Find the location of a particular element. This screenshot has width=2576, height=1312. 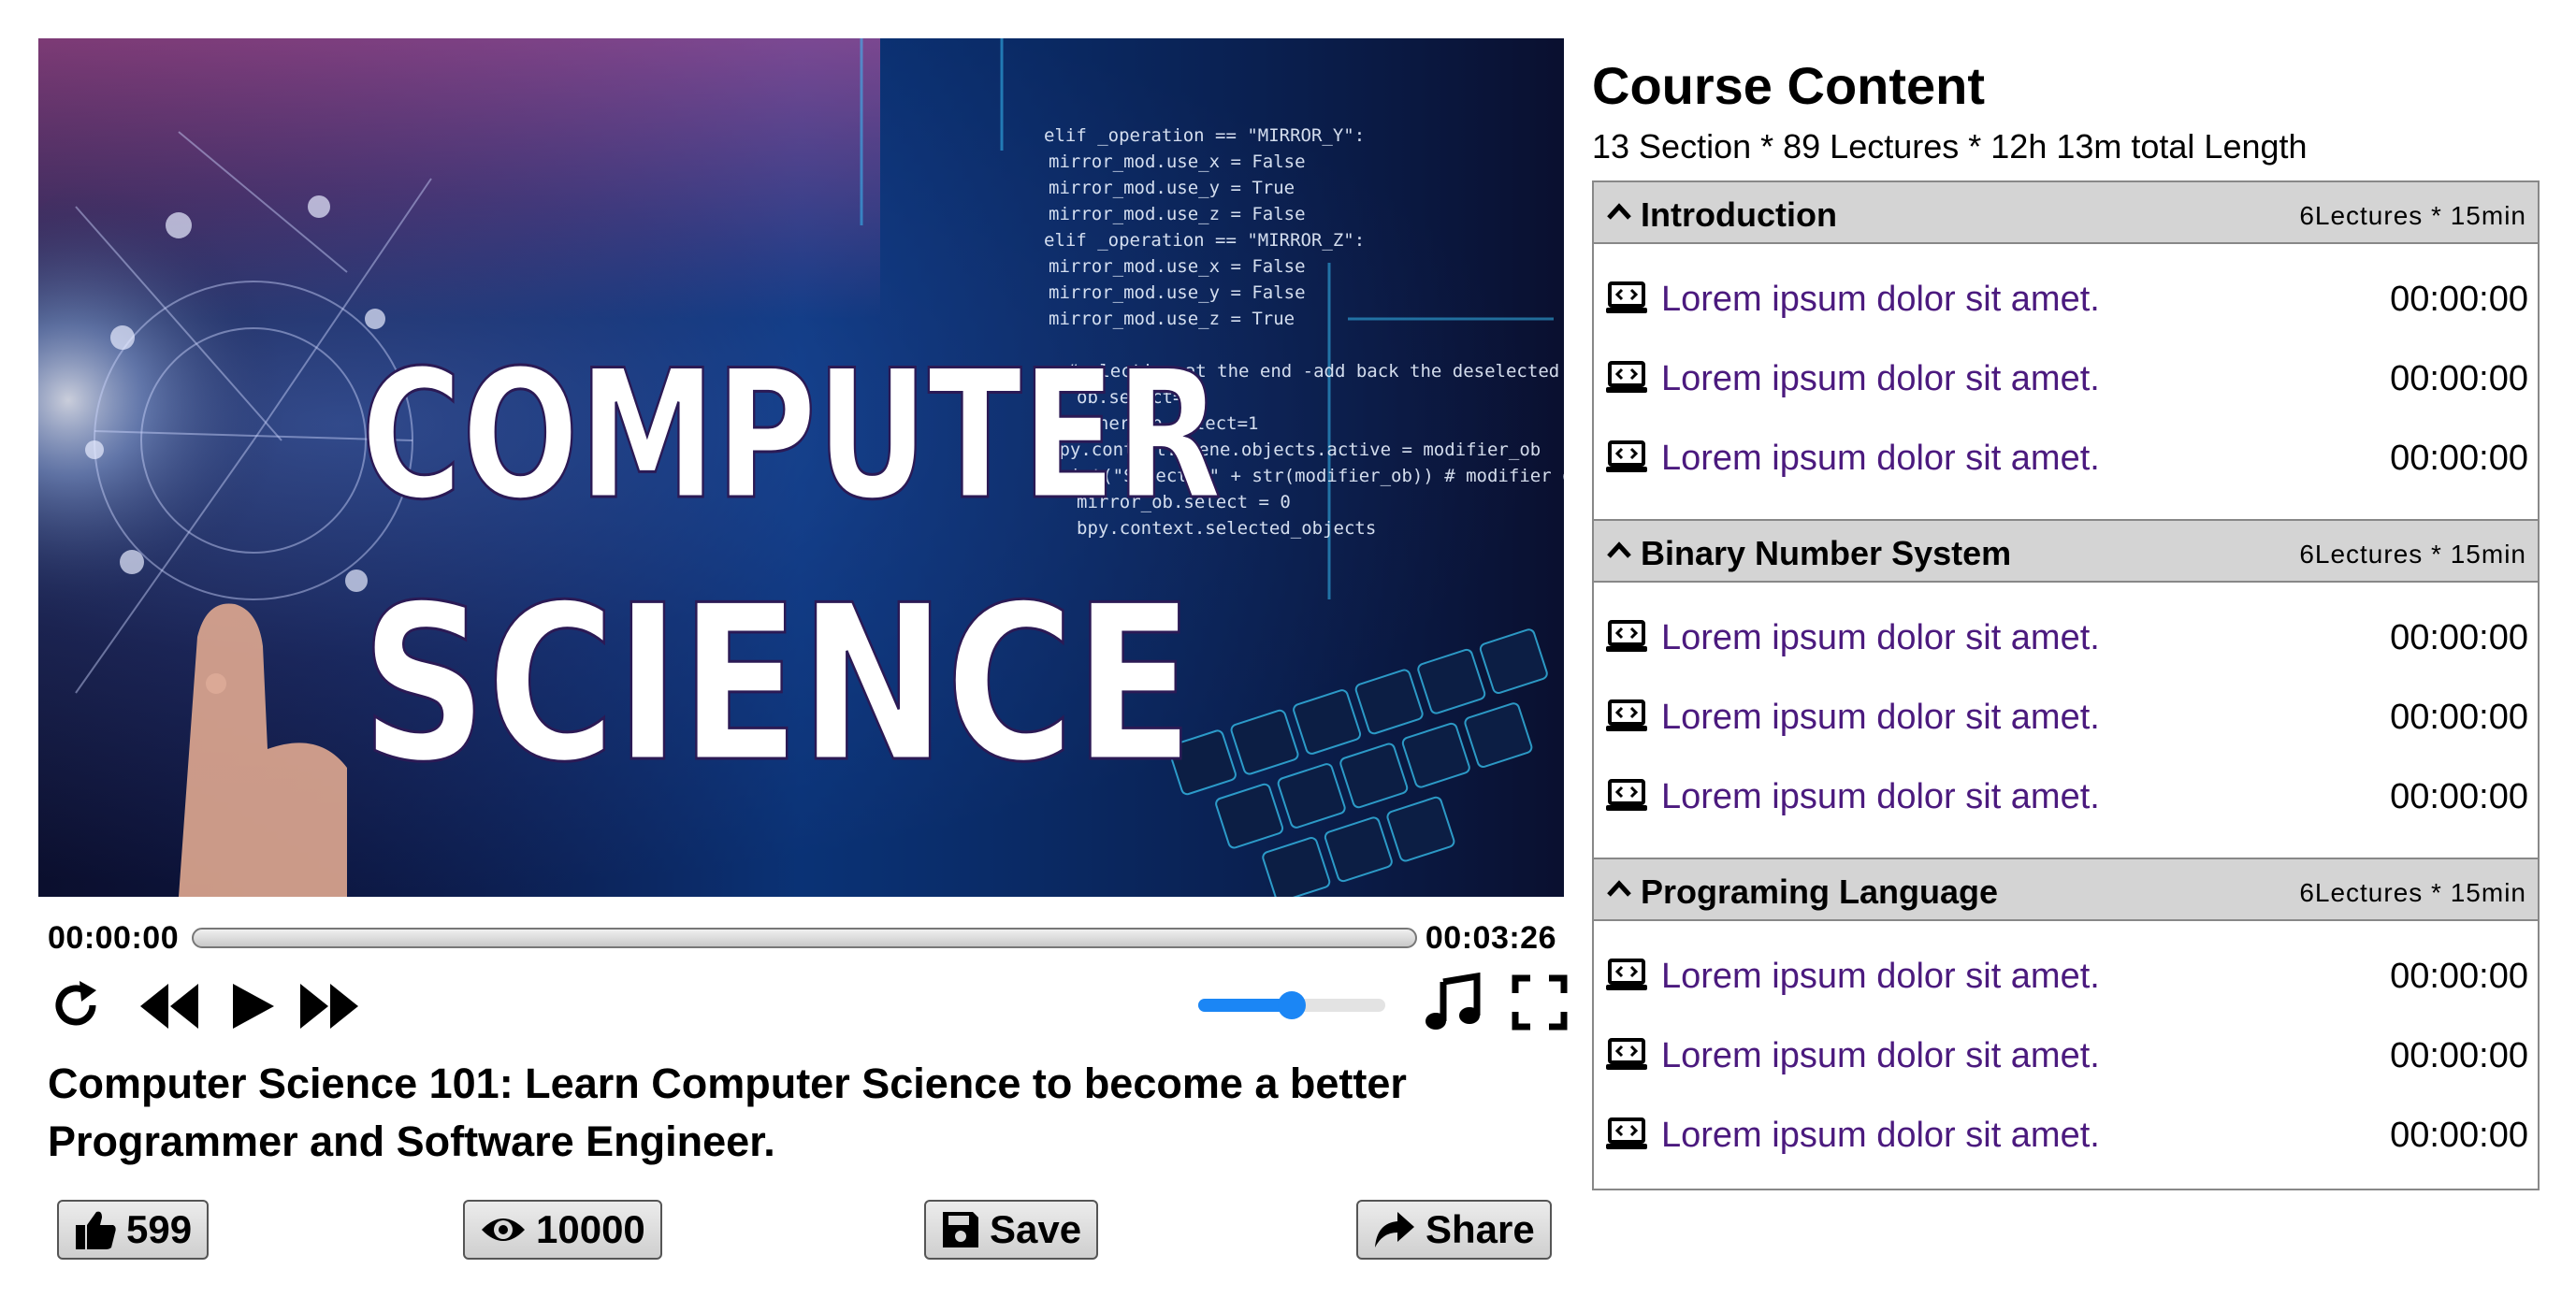

section-header: Binary Number System 6Lectures * 15min is located at coordinates (2066, 551).